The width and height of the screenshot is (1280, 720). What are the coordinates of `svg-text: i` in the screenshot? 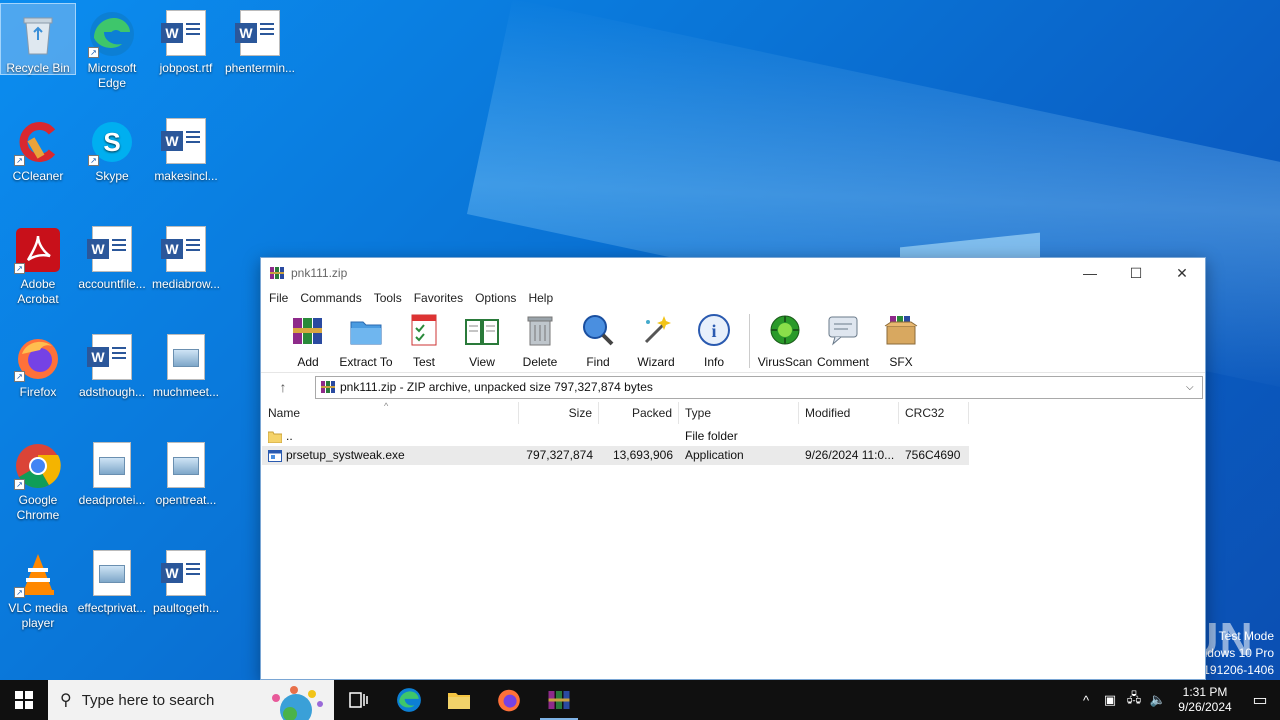 It's located at (713, 331).